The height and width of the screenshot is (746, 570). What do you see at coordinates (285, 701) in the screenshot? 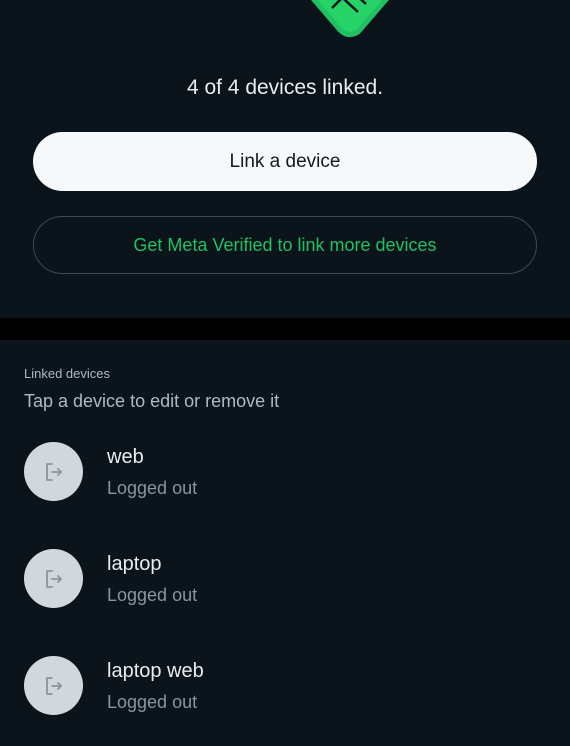
I see `device-item-laptop-web: laptop web Logged out` at bounding box center [285, 701].